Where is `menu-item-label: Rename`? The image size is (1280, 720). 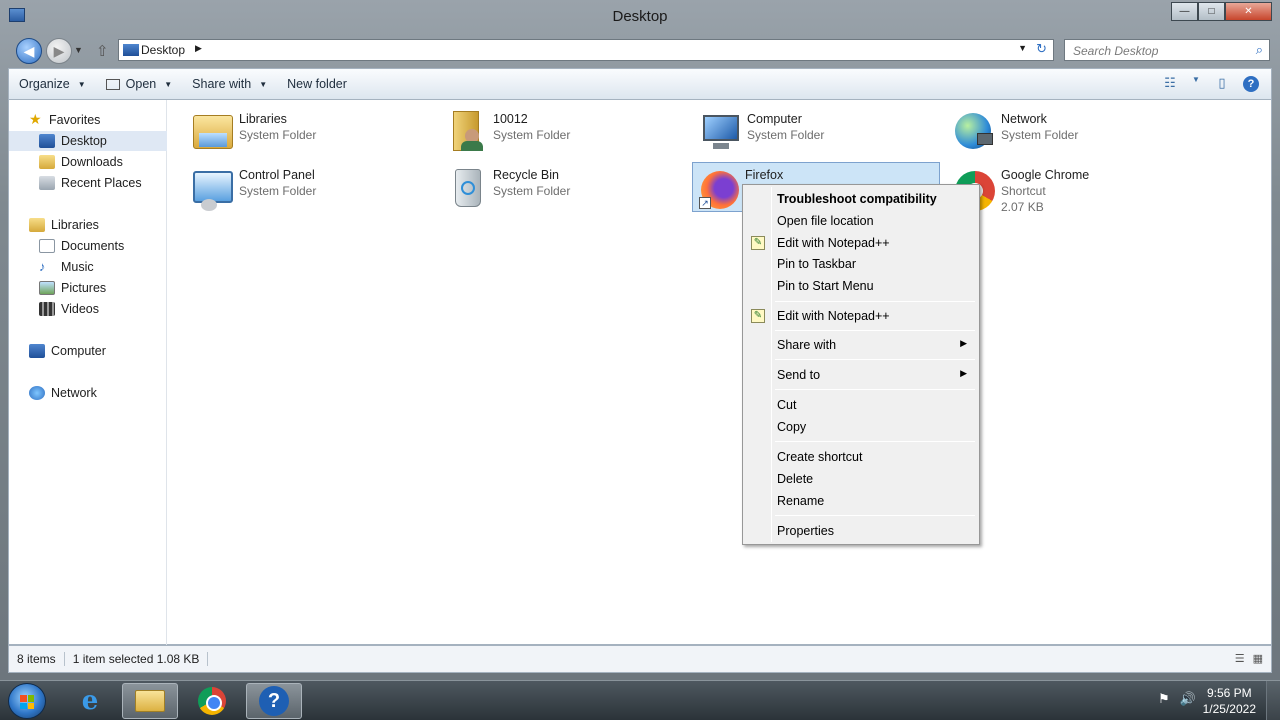 menu-item-label: Rename is located at coordinates (801, 501).